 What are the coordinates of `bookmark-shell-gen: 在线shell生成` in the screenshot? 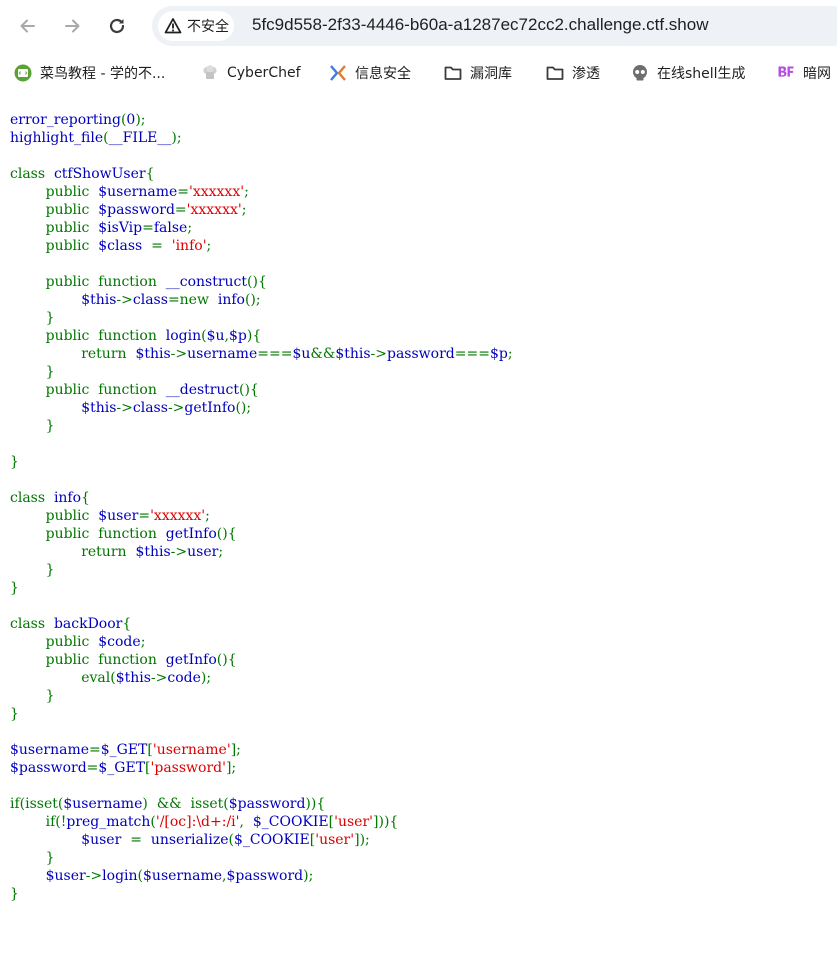 It's located at (688, 73).